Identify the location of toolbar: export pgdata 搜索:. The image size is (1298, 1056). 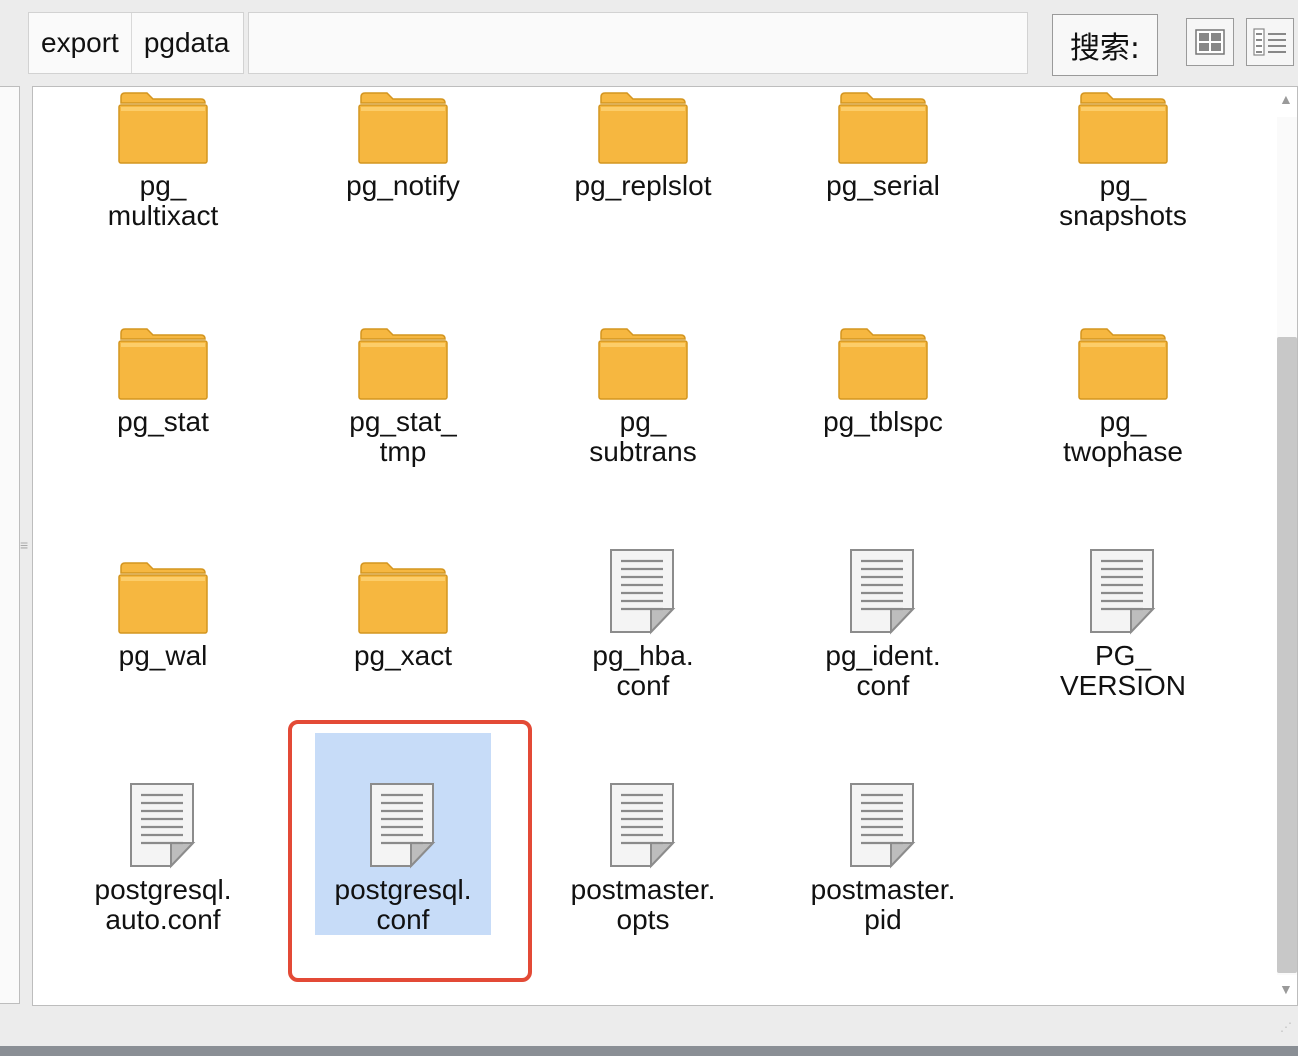
(649, 43).